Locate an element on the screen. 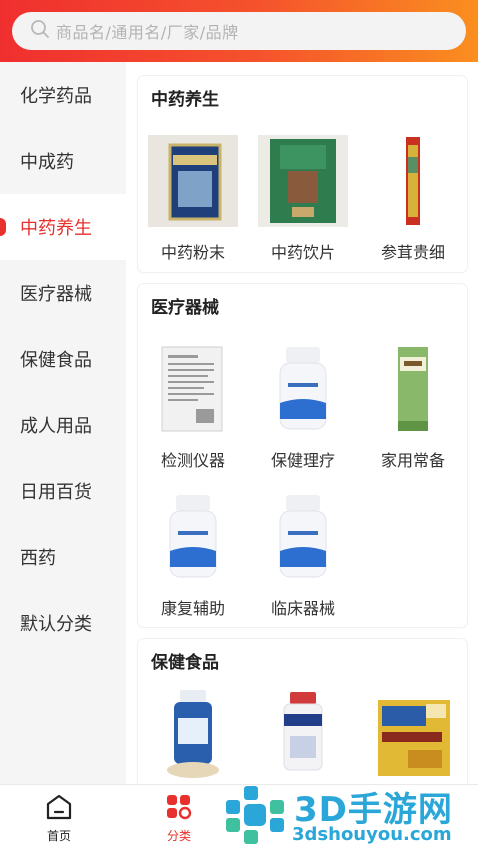 The image size is (478, 850). product-category-item: 中药粉末 is located at coordinates (193, 199).